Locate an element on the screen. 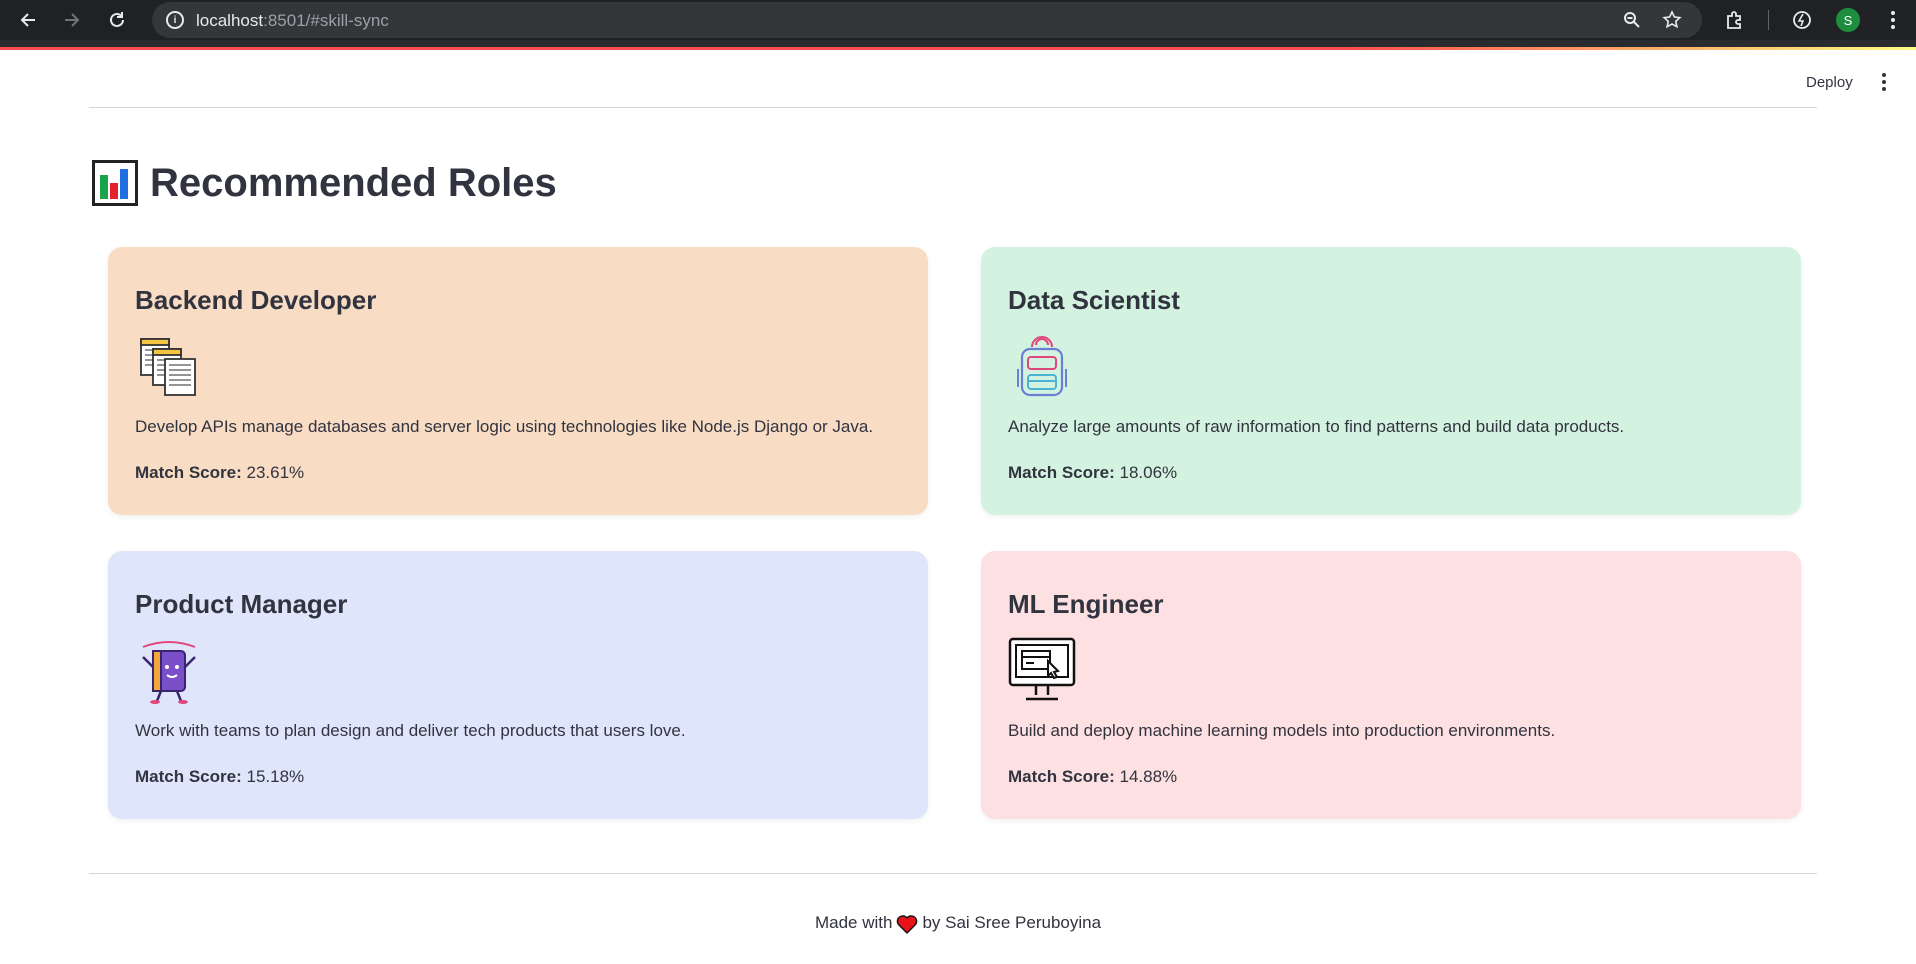 This screenshot has height=964, width=1916. match-score-value: 14.88% is located at coordinates (1148, 776).